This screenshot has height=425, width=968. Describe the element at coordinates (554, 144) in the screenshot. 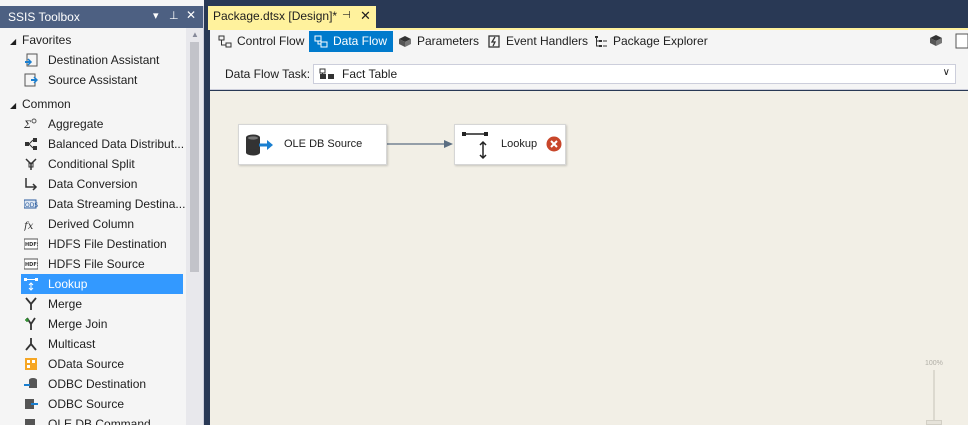

I see `error-icon` at that location.